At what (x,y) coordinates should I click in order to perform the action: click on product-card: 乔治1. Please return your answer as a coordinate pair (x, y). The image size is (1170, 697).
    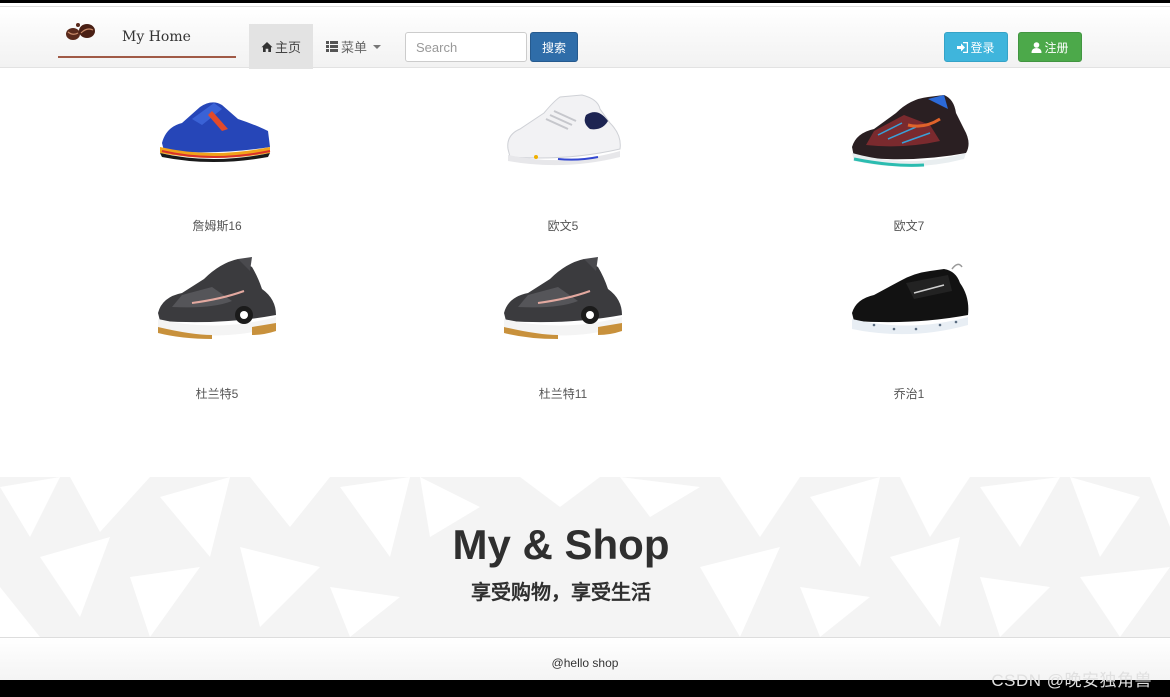
    Looking at the image, I should click on (909, 333).